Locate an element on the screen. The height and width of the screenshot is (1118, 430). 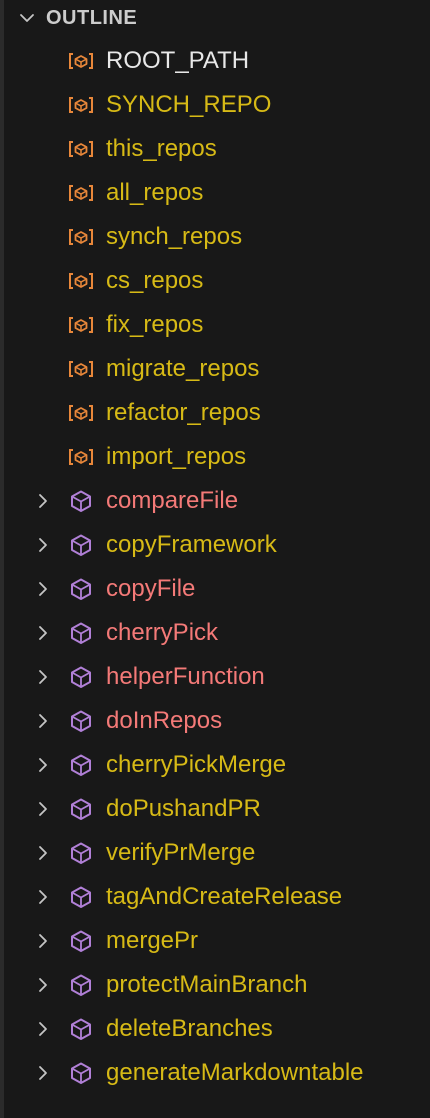
outline-item-label: copyFile is located at coordinates (151, 588).